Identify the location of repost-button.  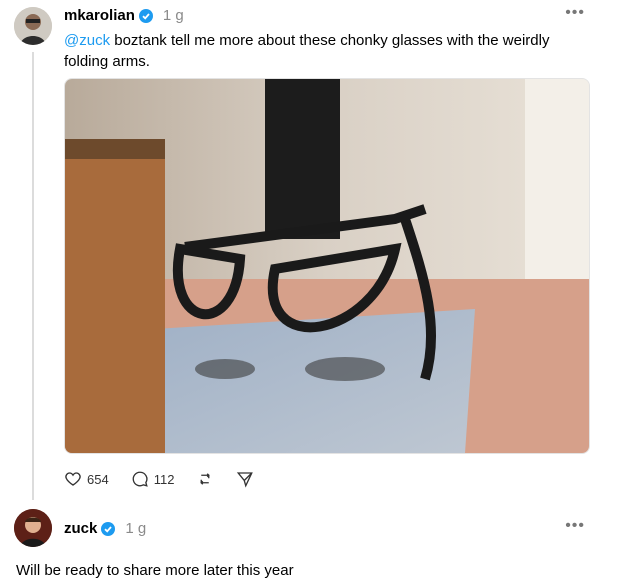
(205, 479).